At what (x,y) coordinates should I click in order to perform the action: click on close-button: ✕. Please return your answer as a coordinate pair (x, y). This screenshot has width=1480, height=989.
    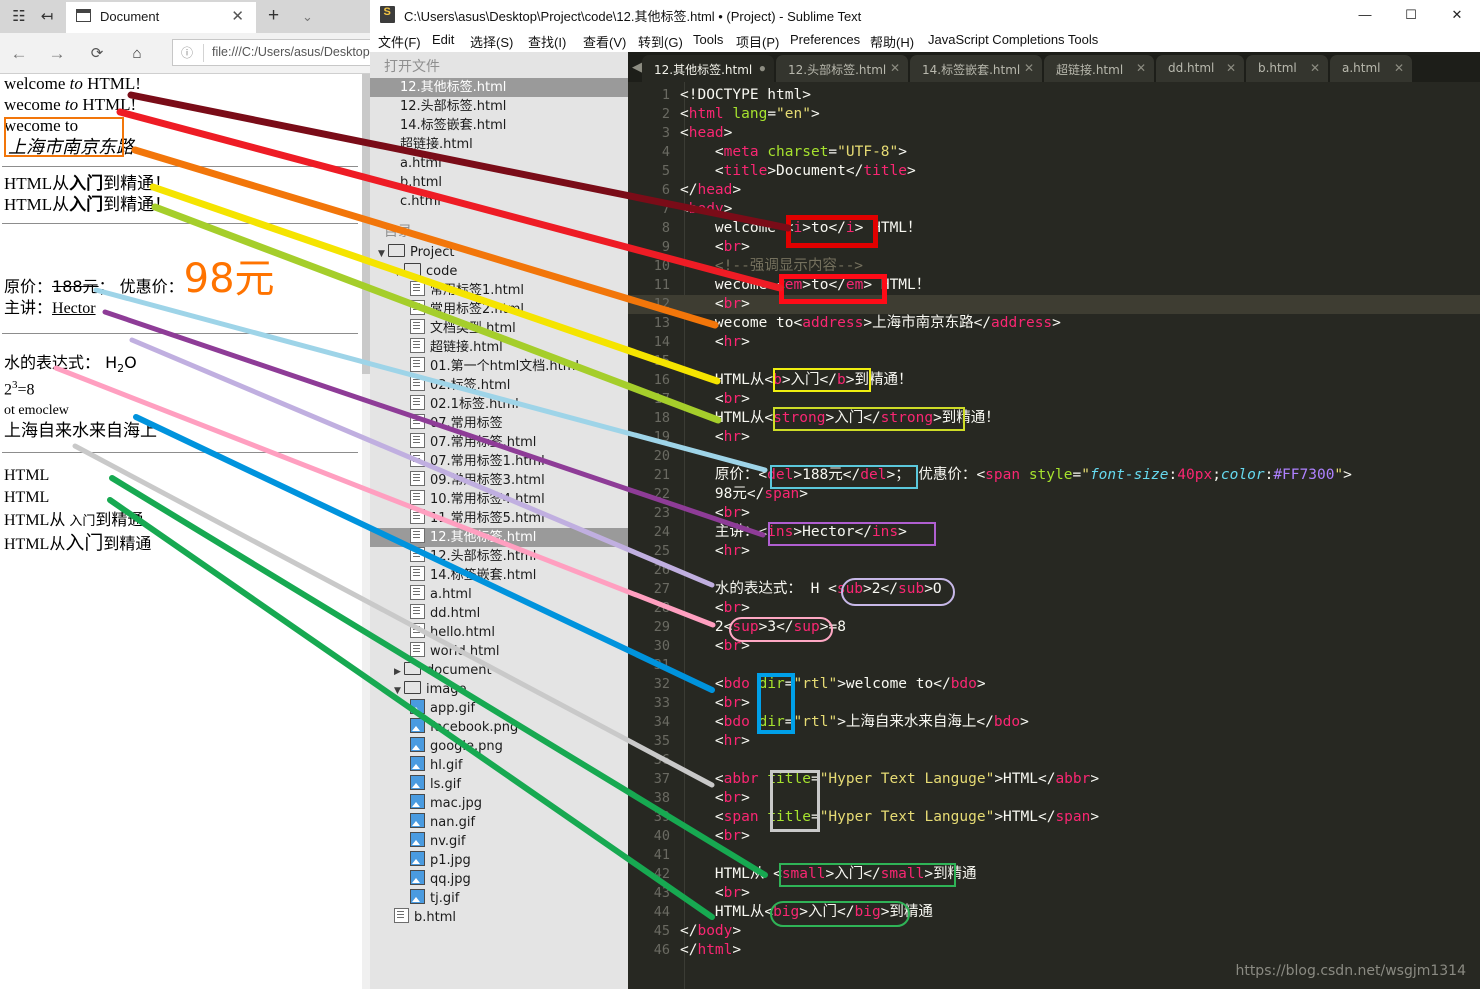
    Looking at the image, I should click on (1457, 15).